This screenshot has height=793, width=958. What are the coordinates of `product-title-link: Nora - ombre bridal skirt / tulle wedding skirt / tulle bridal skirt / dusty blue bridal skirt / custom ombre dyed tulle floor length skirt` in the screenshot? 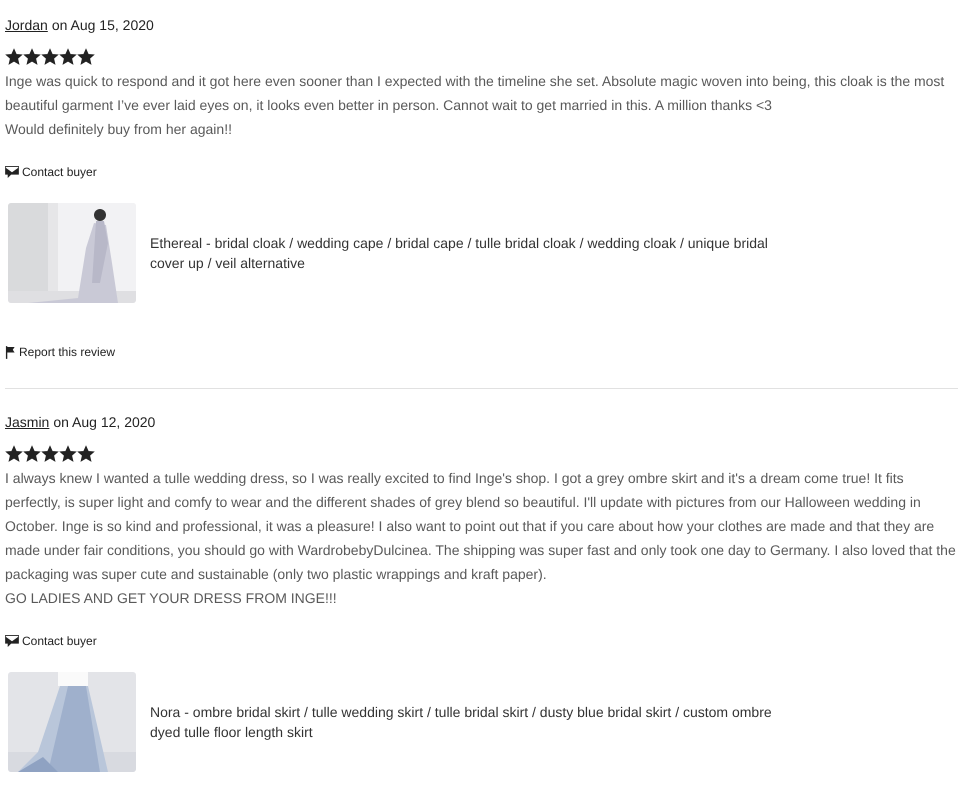 It's located at (475, 722).